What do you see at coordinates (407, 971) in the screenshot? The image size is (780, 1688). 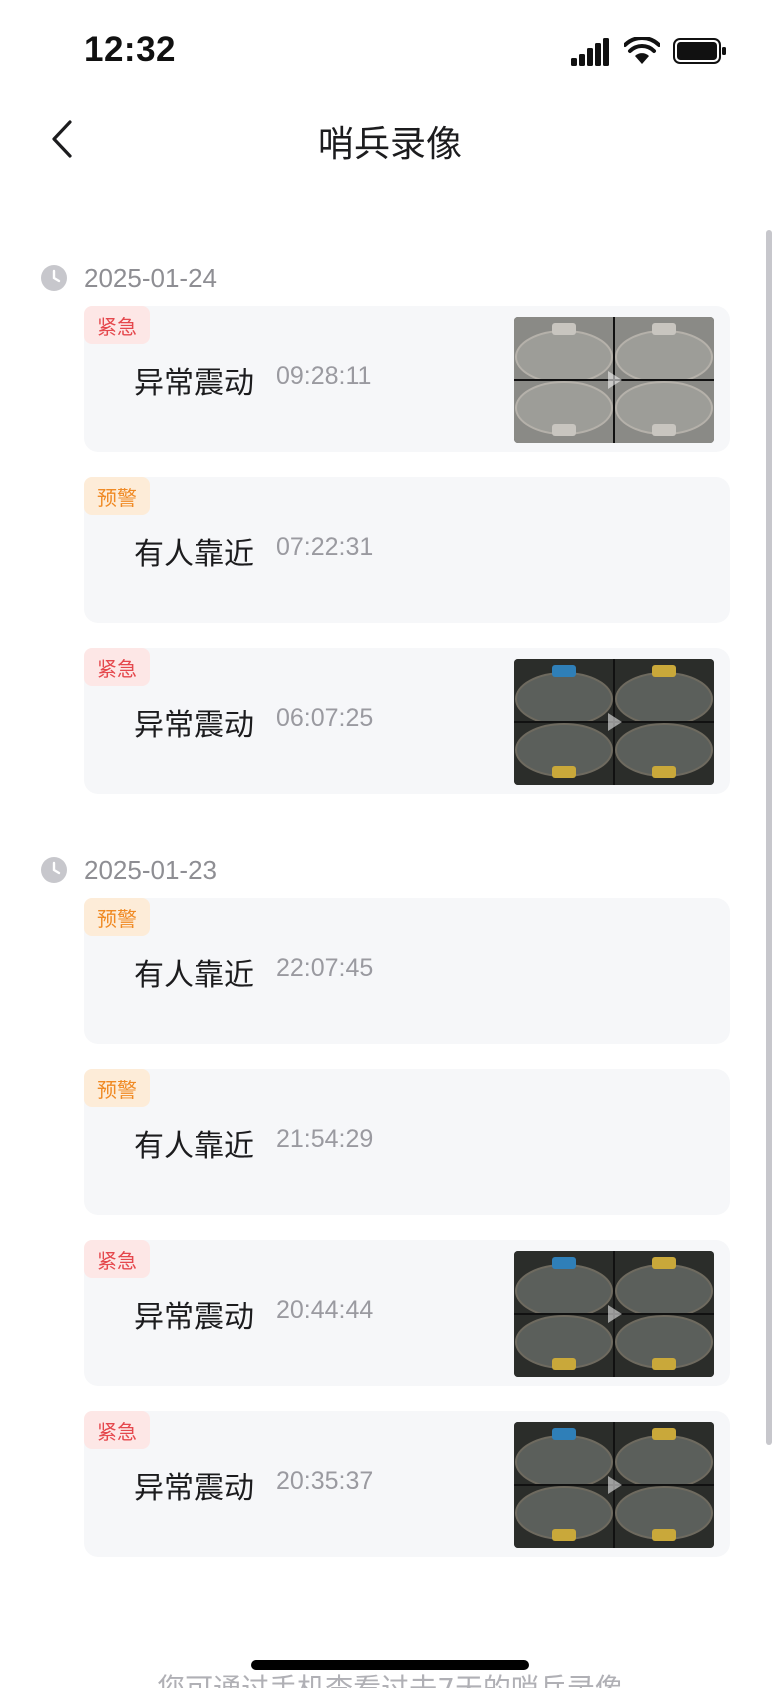 I see `event-card: 预警有人靠近 22:07:45` at bounding box center [407, 971].